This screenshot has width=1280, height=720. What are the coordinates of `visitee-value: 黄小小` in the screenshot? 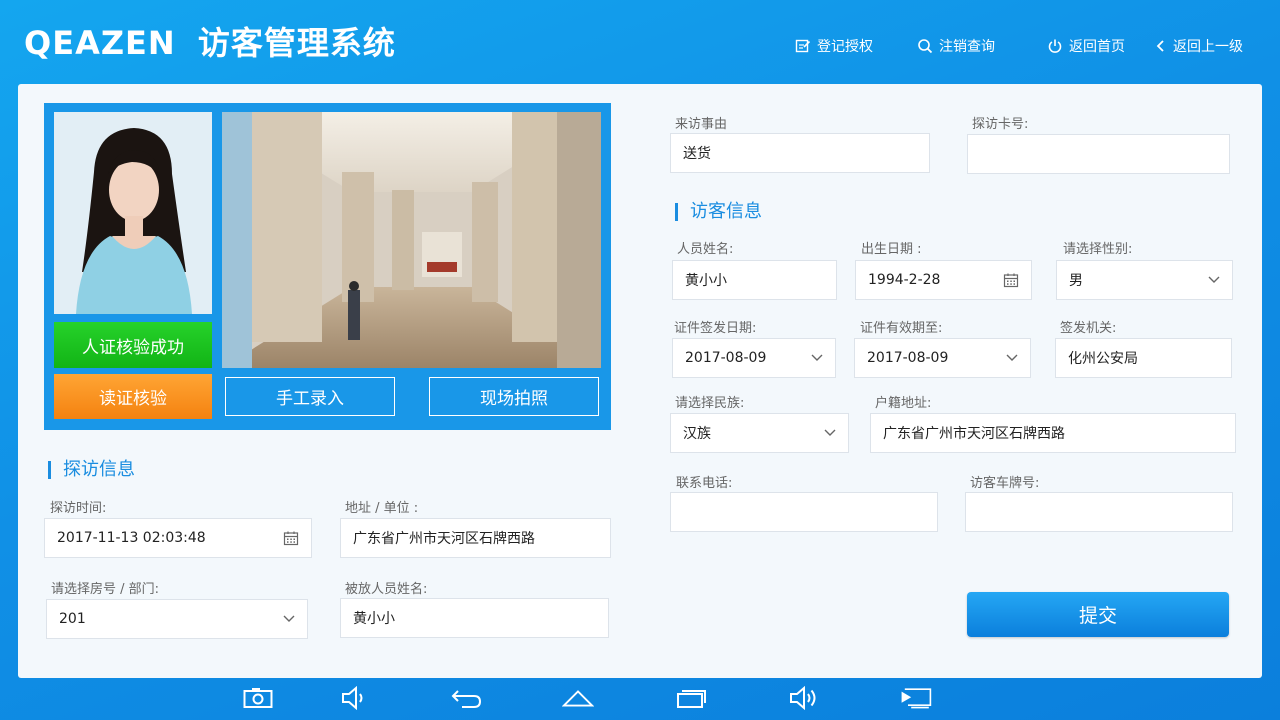 It's located at (374, 619).